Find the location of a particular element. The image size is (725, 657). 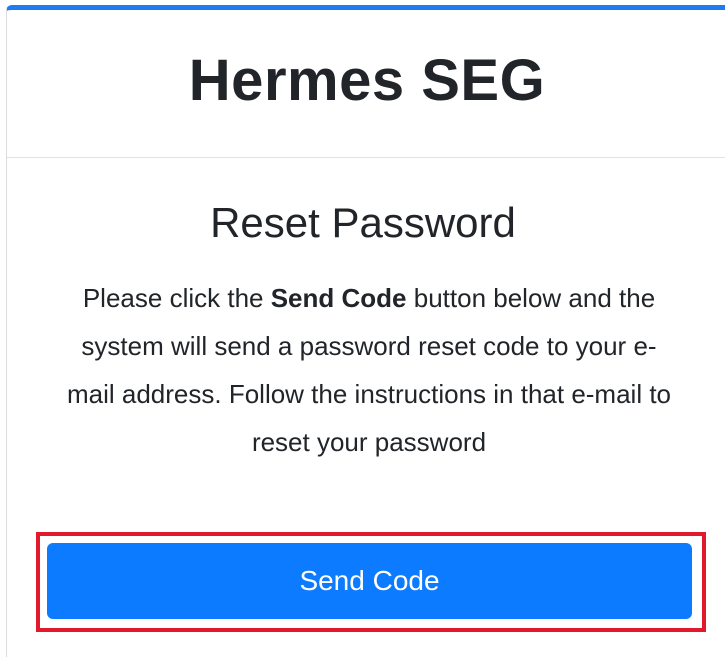

instructions-text-start: Please click the is located at coordinates (176, 298).